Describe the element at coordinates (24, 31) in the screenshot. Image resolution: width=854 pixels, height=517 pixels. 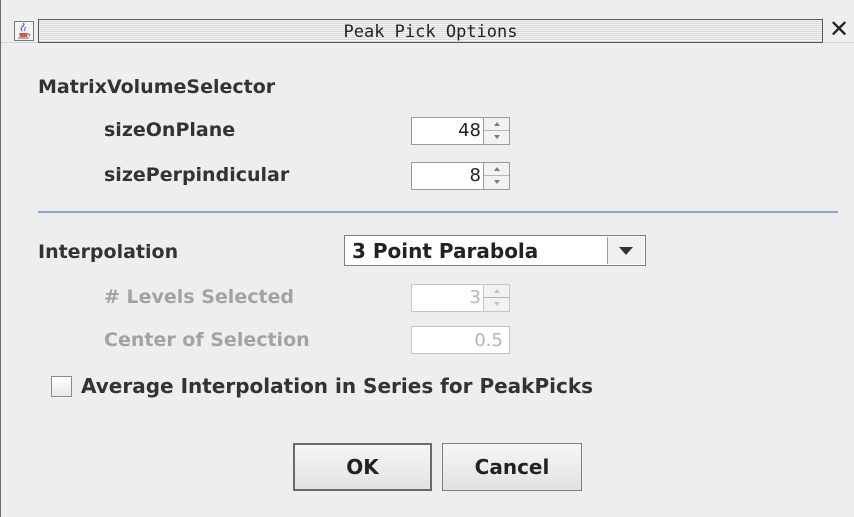
I see `java-cup-icon` at that location.